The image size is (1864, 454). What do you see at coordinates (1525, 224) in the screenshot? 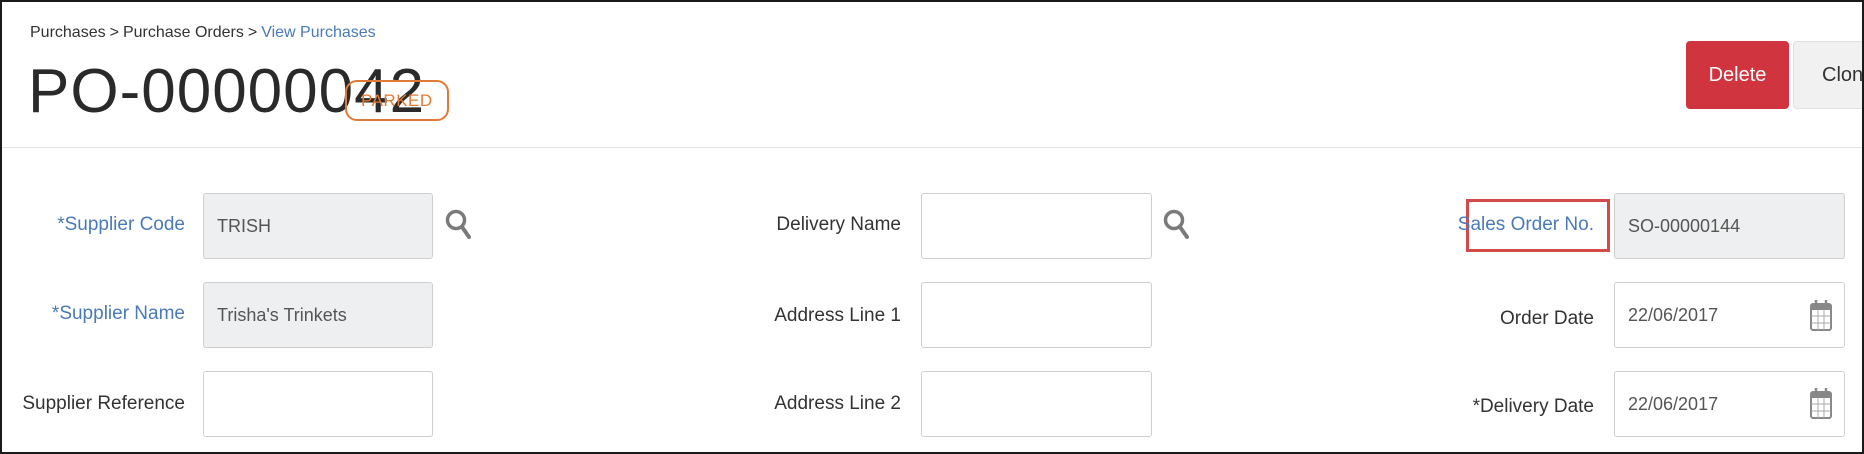
I see `sales-order-no-label: Sales Order No.` at bounding box center [1525, 224].